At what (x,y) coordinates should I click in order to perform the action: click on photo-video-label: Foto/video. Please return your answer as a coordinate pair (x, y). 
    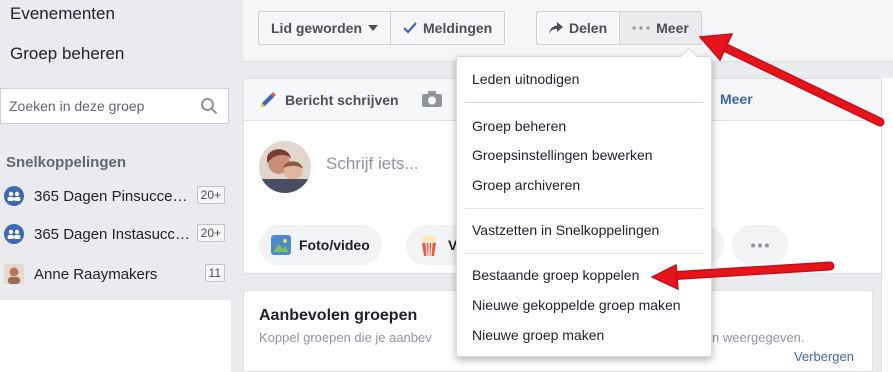
    Looking at the image, I should click on (334, 245).